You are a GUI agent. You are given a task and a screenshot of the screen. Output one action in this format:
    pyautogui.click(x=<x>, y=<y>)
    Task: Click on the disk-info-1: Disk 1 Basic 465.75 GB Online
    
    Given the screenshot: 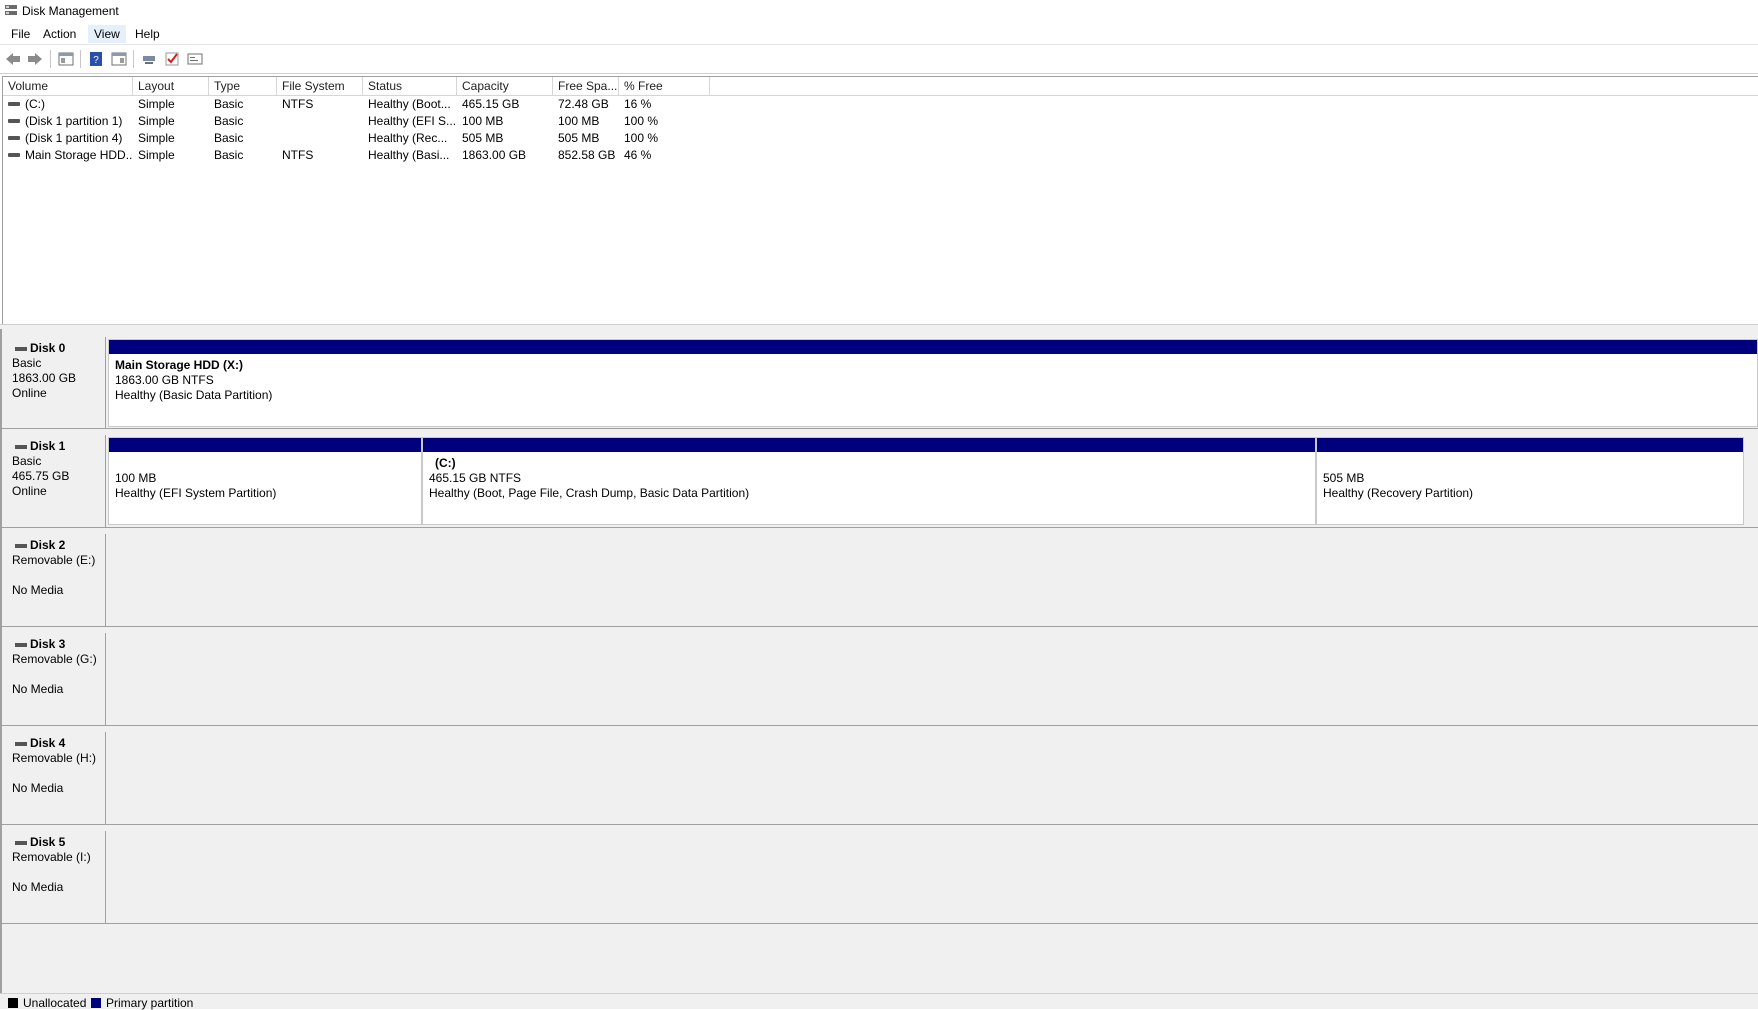 What is the action you would take?
    pyautogui.click(x=55, y=481)
    